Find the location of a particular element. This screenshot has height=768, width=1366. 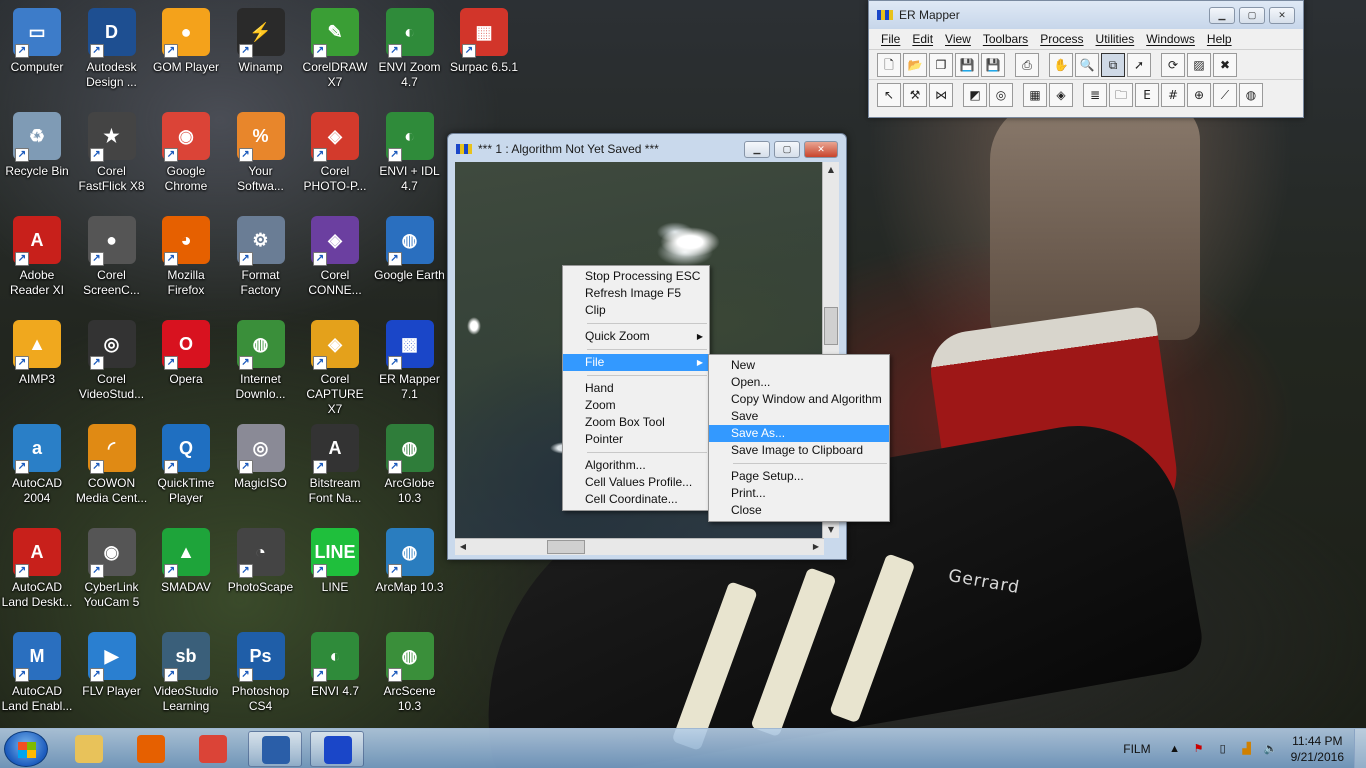

desktop-icon: ▭ ↗ Computer is located at coordinates (37, 50).